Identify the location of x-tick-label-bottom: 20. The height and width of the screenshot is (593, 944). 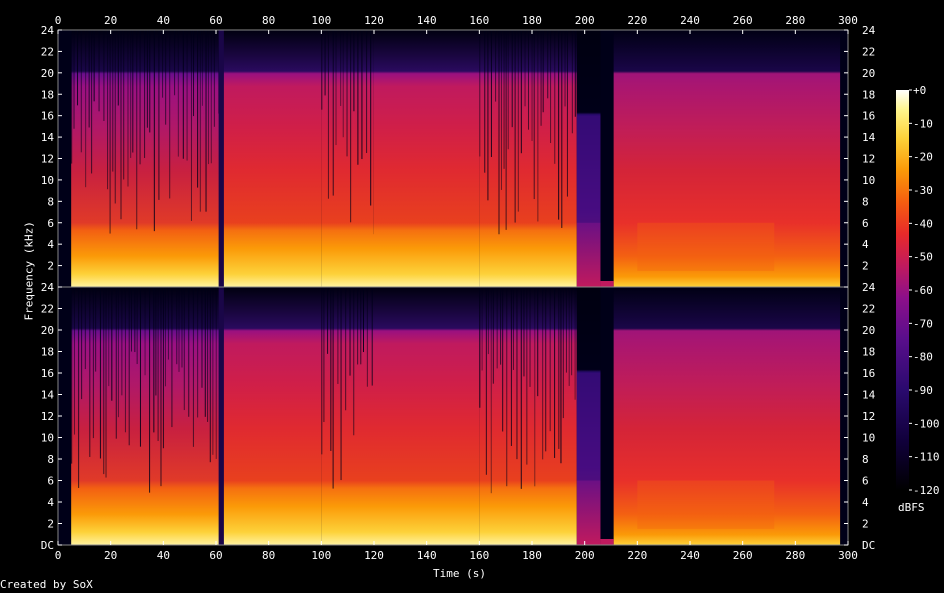
(110, 555).